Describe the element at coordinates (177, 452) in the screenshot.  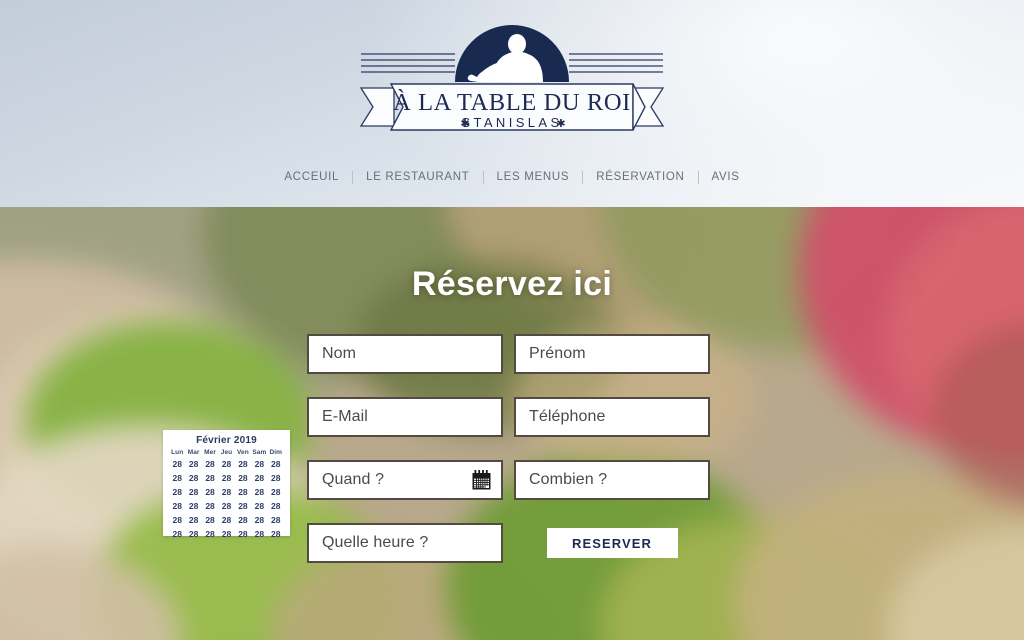
I see `datepicker-weekday: Lun` at that location.